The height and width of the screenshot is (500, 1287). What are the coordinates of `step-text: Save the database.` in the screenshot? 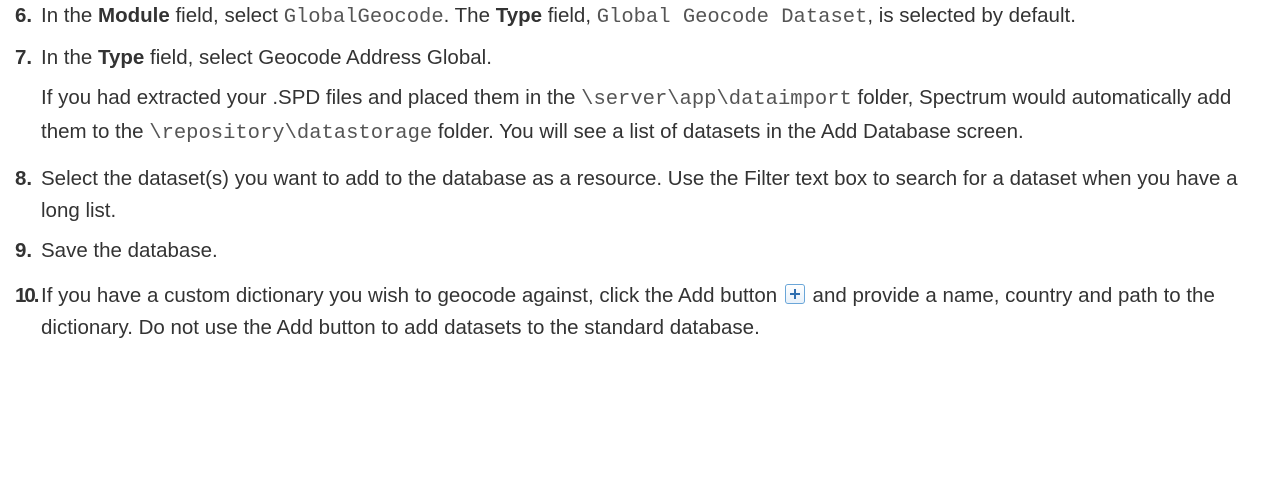 It's located at (129, 250).